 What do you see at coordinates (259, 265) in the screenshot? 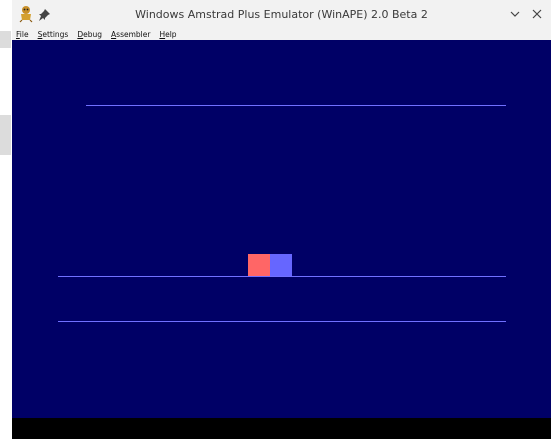
I see `red-block` at bounding box center [259, 265].